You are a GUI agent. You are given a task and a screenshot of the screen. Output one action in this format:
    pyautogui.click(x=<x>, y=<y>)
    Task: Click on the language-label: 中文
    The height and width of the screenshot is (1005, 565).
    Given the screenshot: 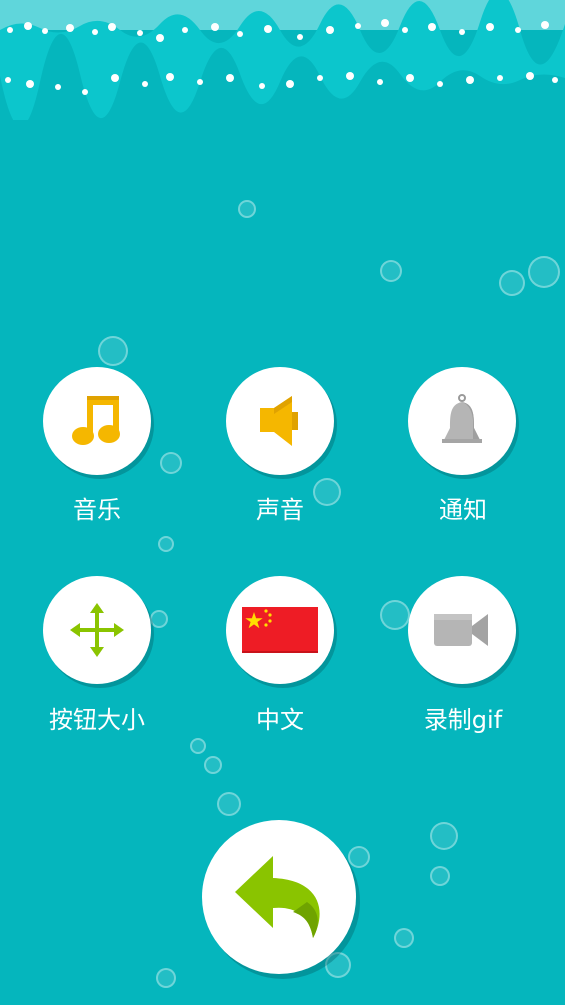 What is the action you would take?
    pyautogui.click(x=280, y=720)
    